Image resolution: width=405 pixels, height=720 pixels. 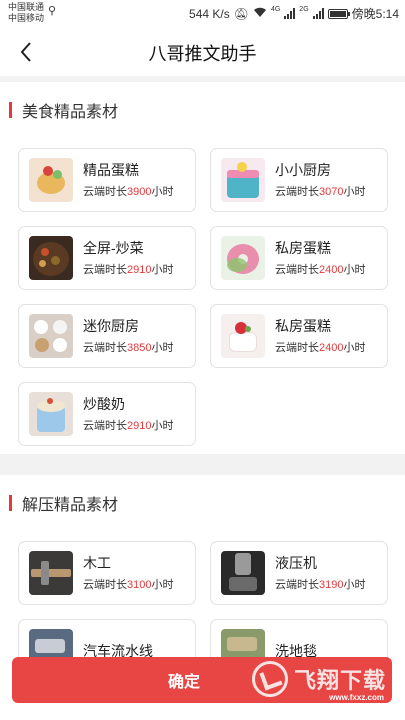 I want to click on page-title: 八哥推文助手, so click(x=202, y=54).